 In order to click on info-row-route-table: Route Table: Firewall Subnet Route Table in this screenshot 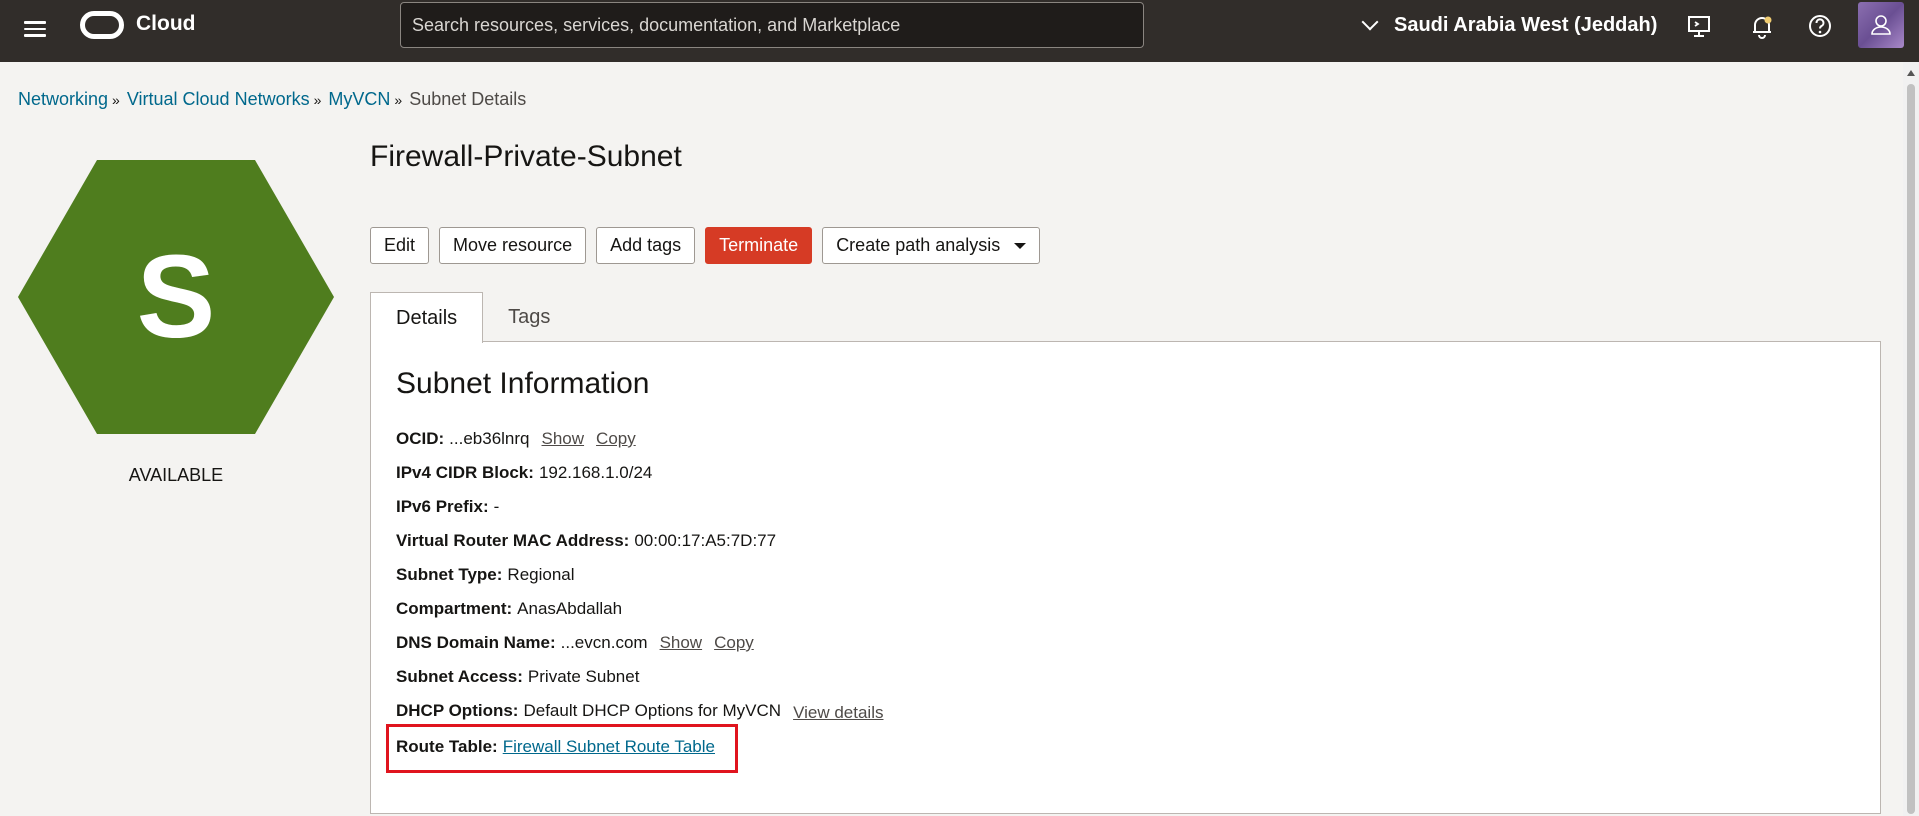, I will do `click(639, 747)`.